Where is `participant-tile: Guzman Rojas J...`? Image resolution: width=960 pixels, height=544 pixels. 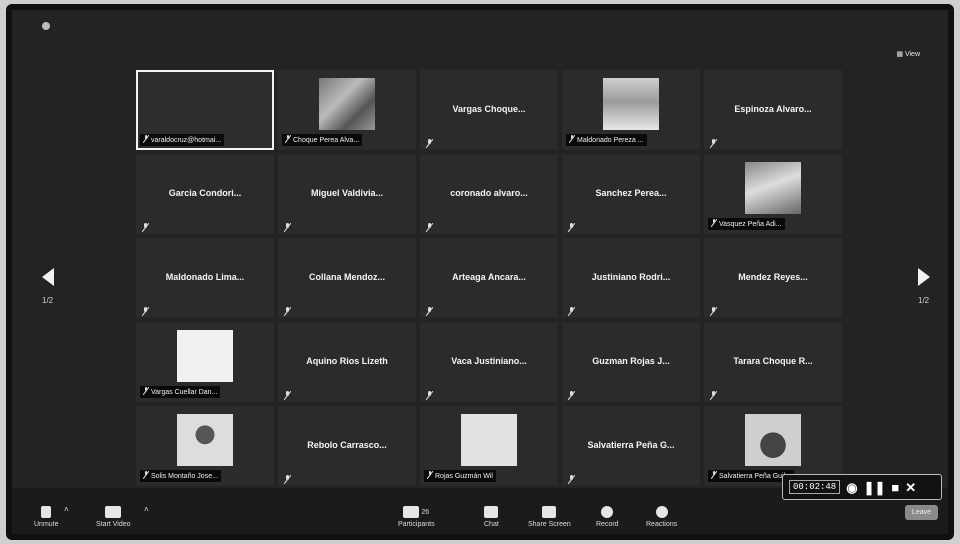
participant-tile: Guzman Rojas J... is located at coordinates (631, 362).